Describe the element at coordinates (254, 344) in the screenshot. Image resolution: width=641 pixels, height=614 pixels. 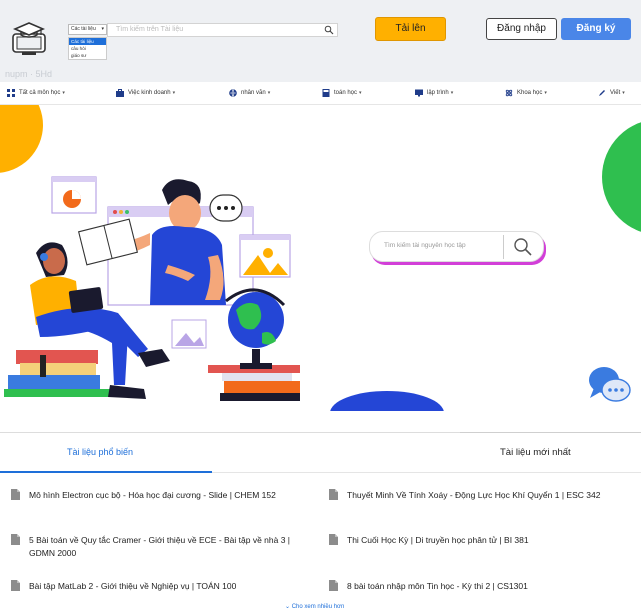
I see `globe-decoration` at that location.